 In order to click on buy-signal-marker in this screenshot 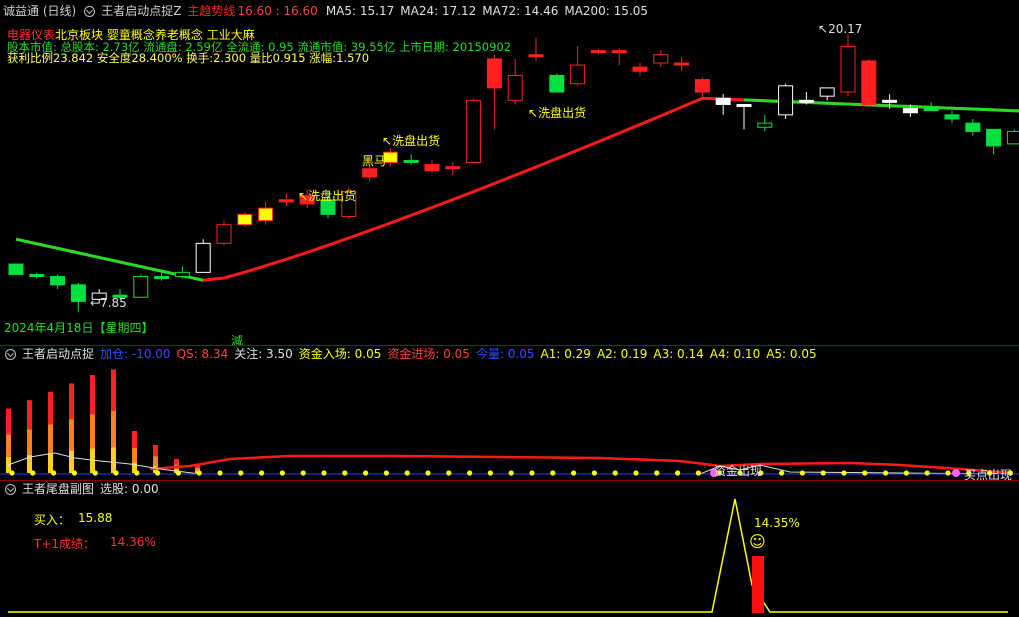, I will do `click(956, 473)`.